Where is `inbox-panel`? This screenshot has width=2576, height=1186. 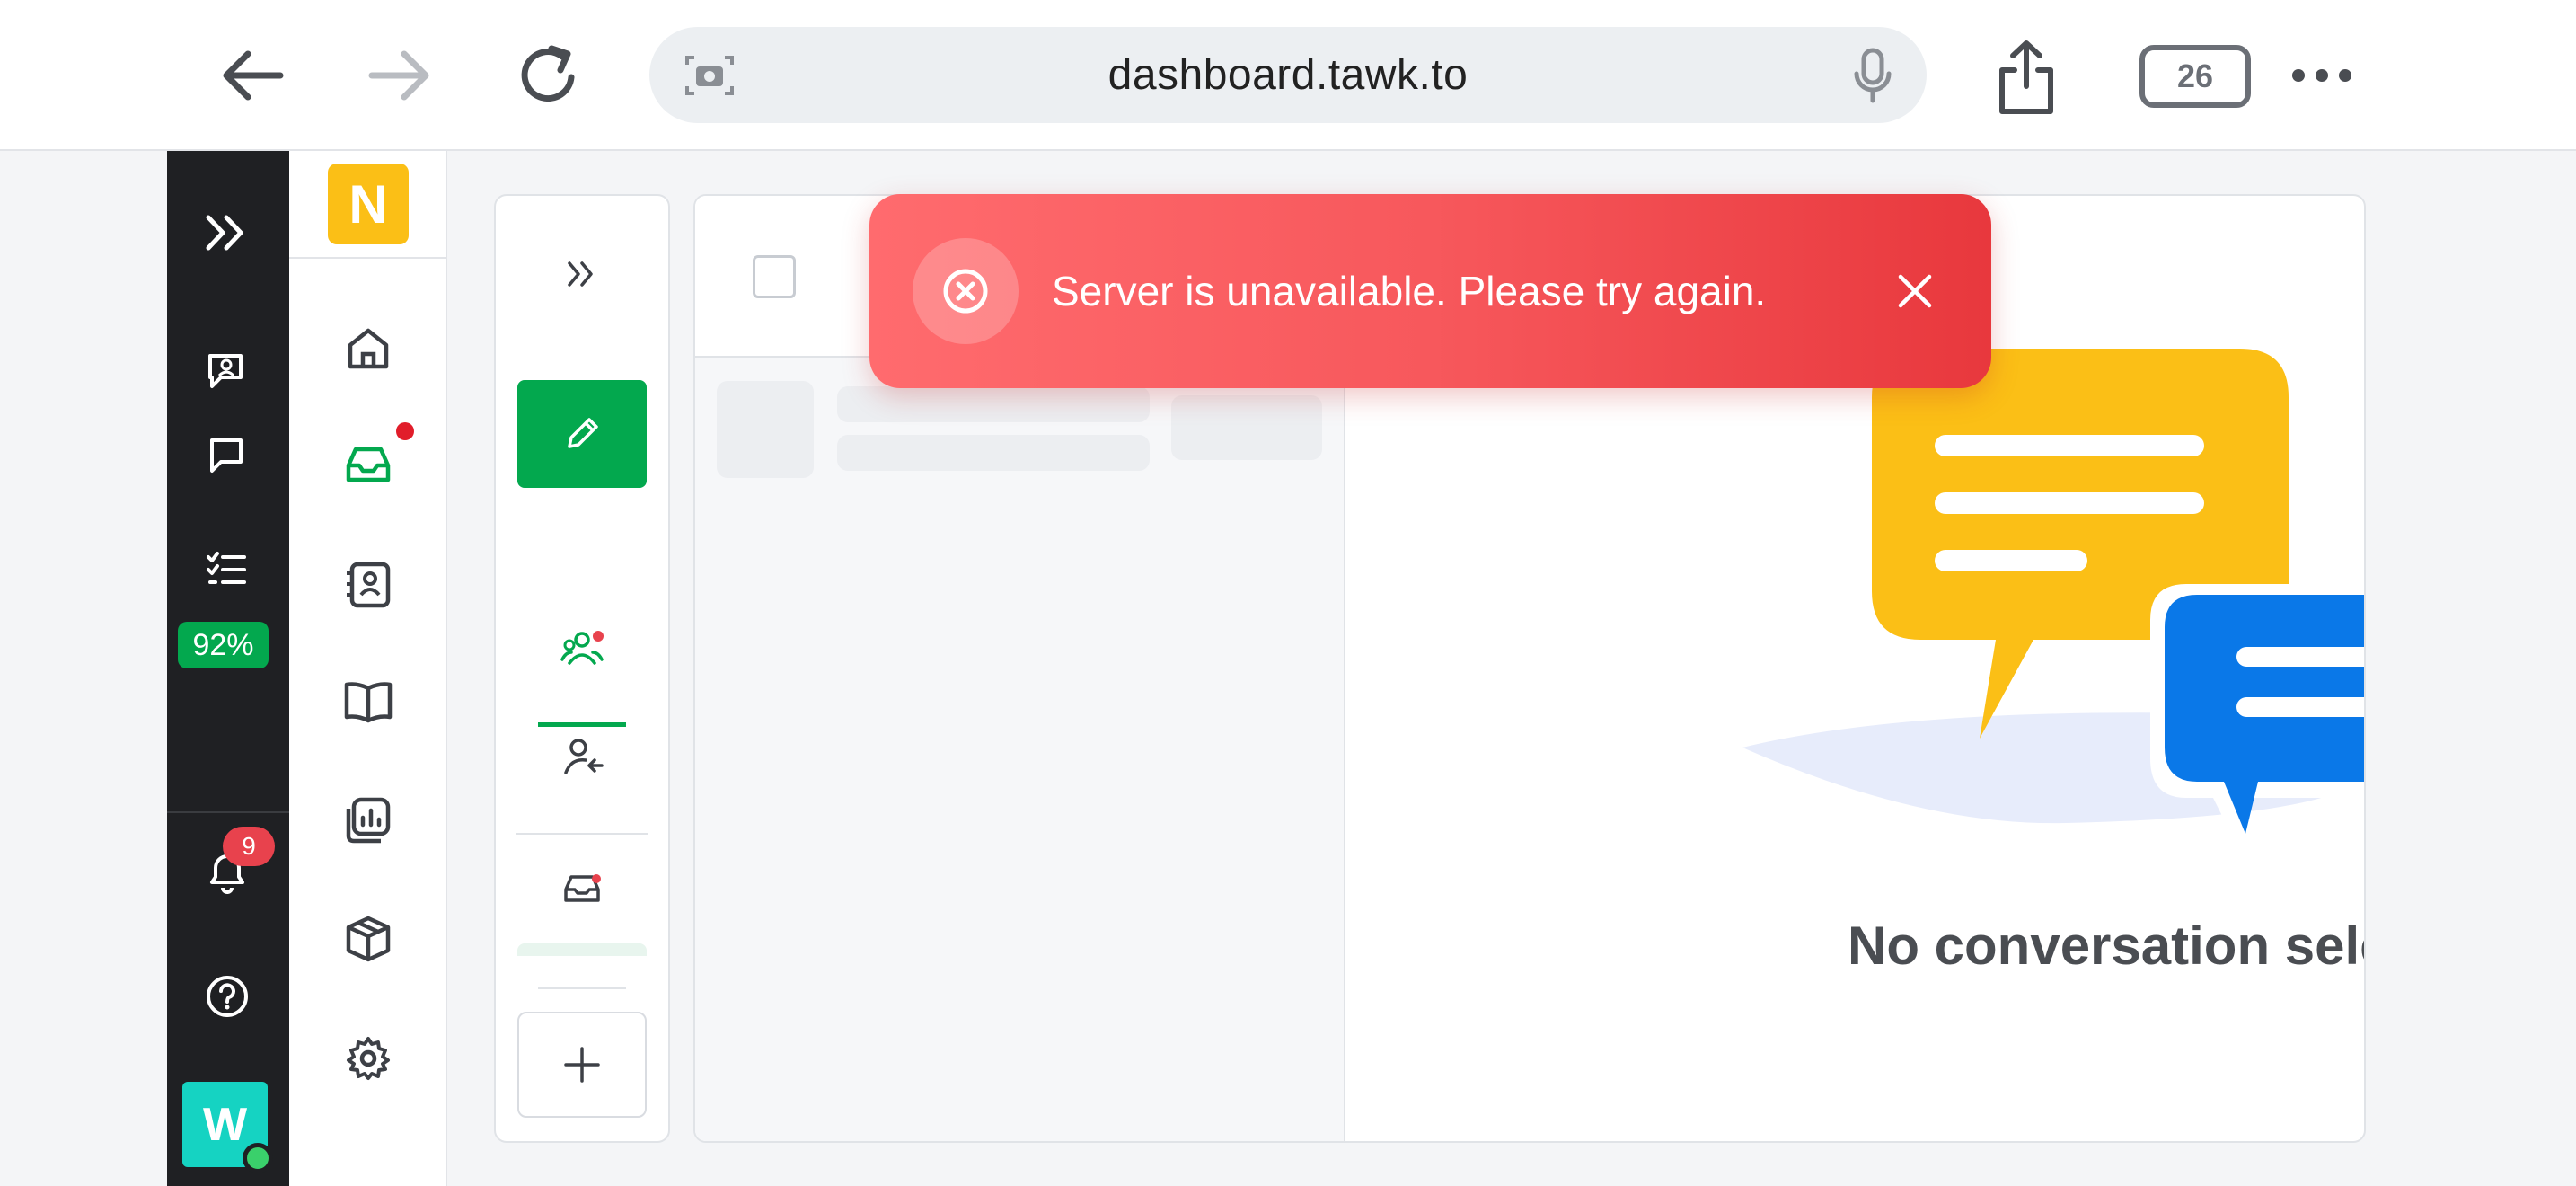 inbox-panel is located at coordinates (582, 668).